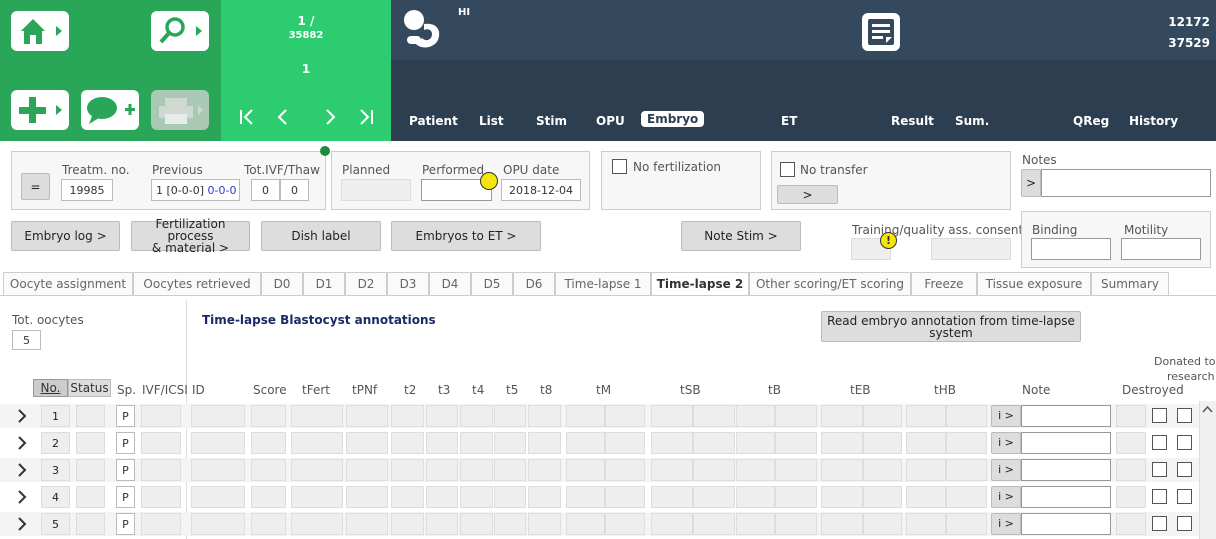 The width and height of the screenshot is (1216, 539). I want to click on motility-field, so click(1161, 249).